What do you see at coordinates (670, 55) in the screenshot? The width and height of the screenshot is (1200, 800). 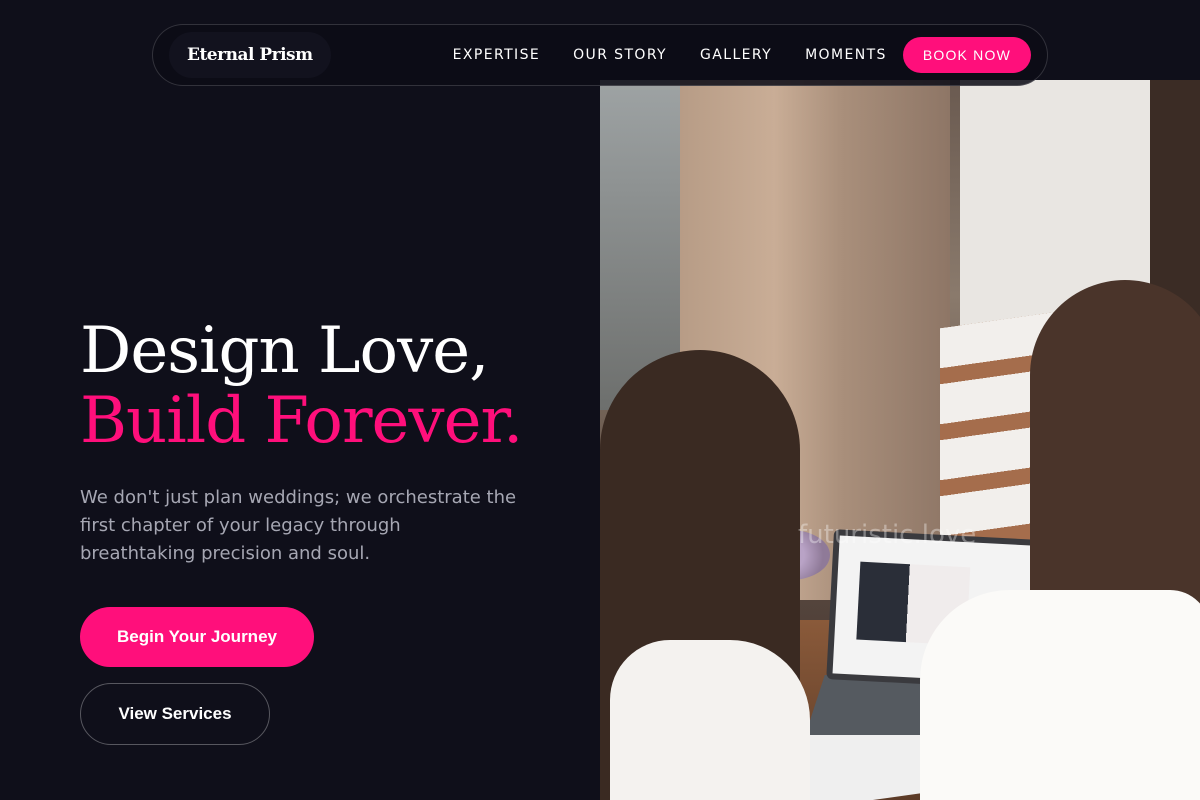 I see `nav-links: EXPERTISE OUR STORY GALLERY MOMENTS` at bounding box center [670, 55].